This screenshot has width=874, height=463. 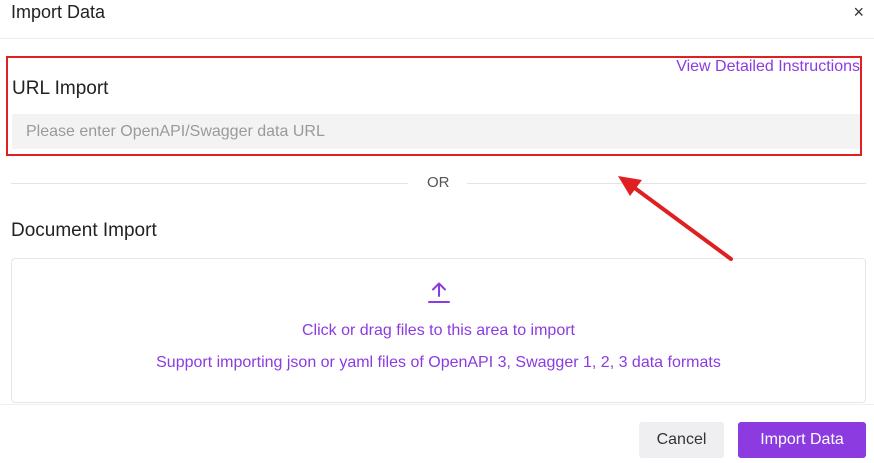 What do you see at coordinates (437, 19) in the screenshot?
I see `dialog-header: Import Data ×` at bounding box center [437, 19].